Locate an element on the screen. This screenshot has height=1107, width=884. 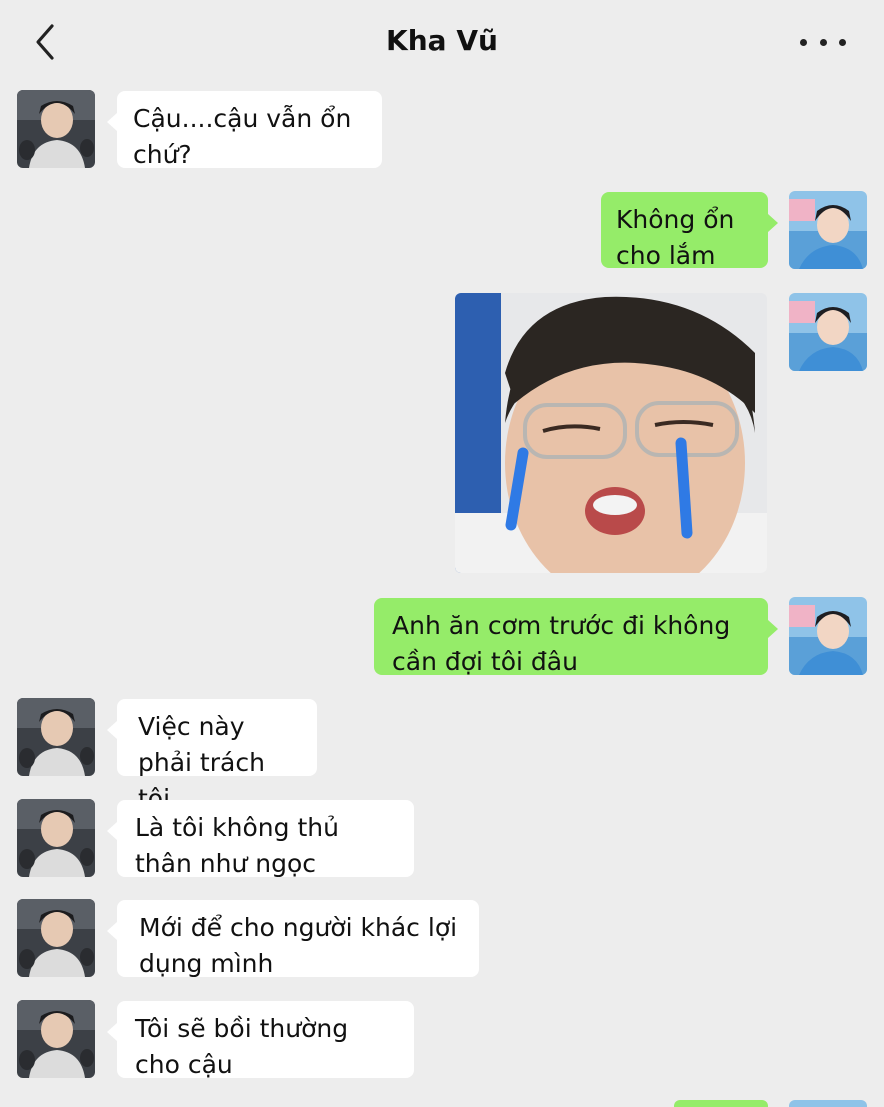
message-bubble-incoming: Mới để cho người khác lợi dụng mình is located at coordinates (293, 939).